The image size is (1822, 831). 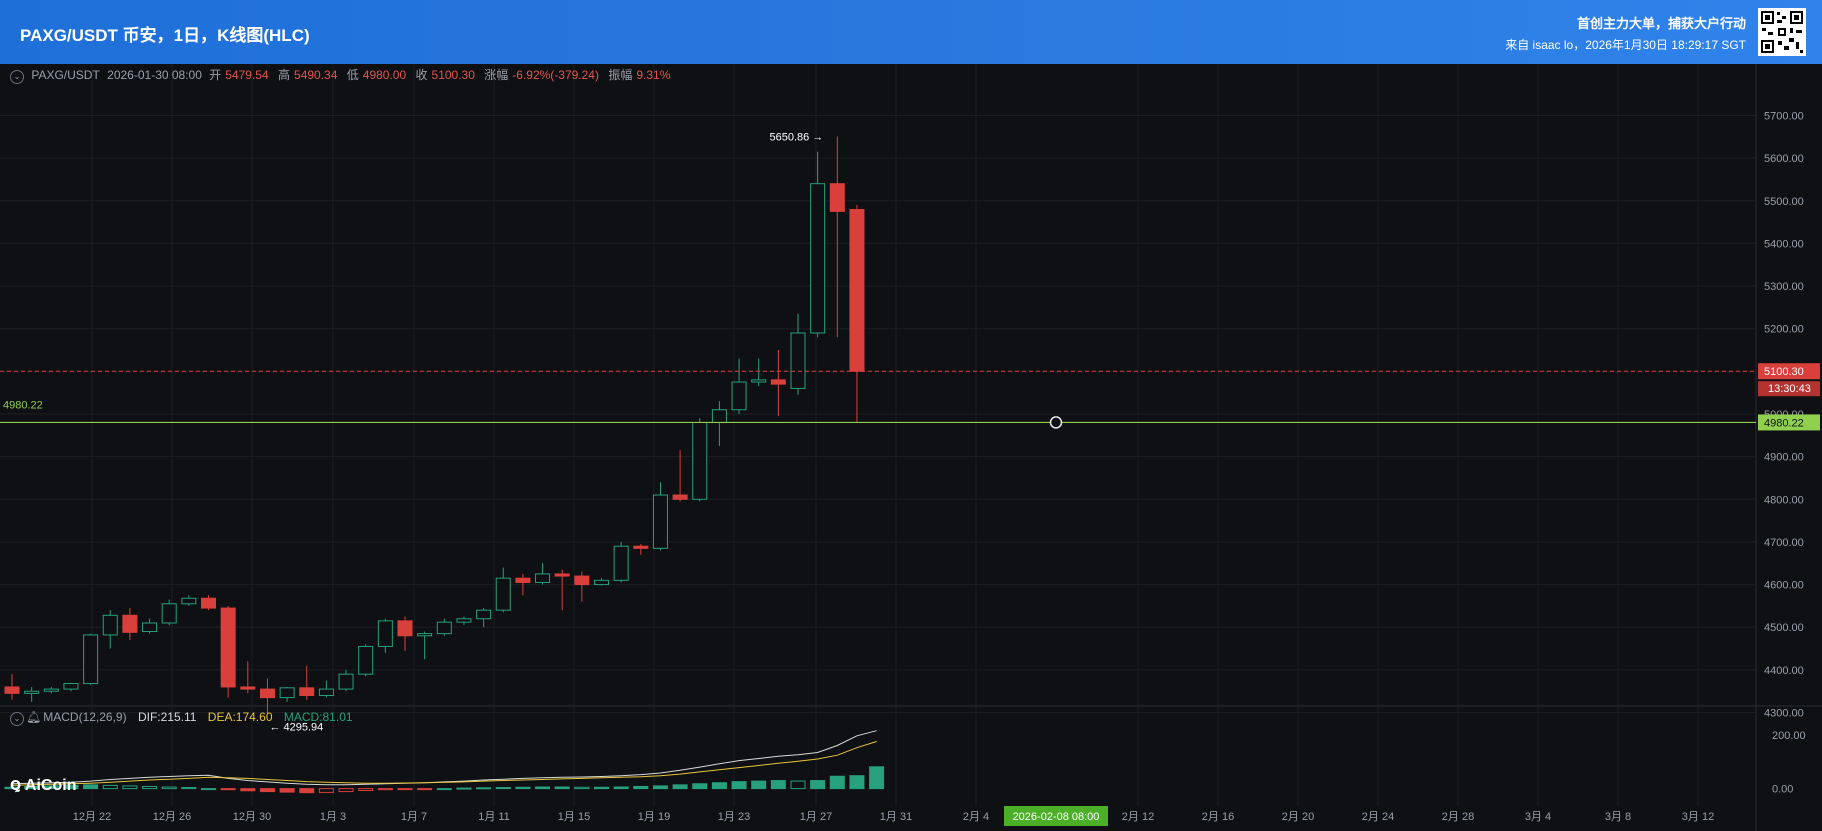 I want to click on crosshair-handle, so click(x=1056, y=422).